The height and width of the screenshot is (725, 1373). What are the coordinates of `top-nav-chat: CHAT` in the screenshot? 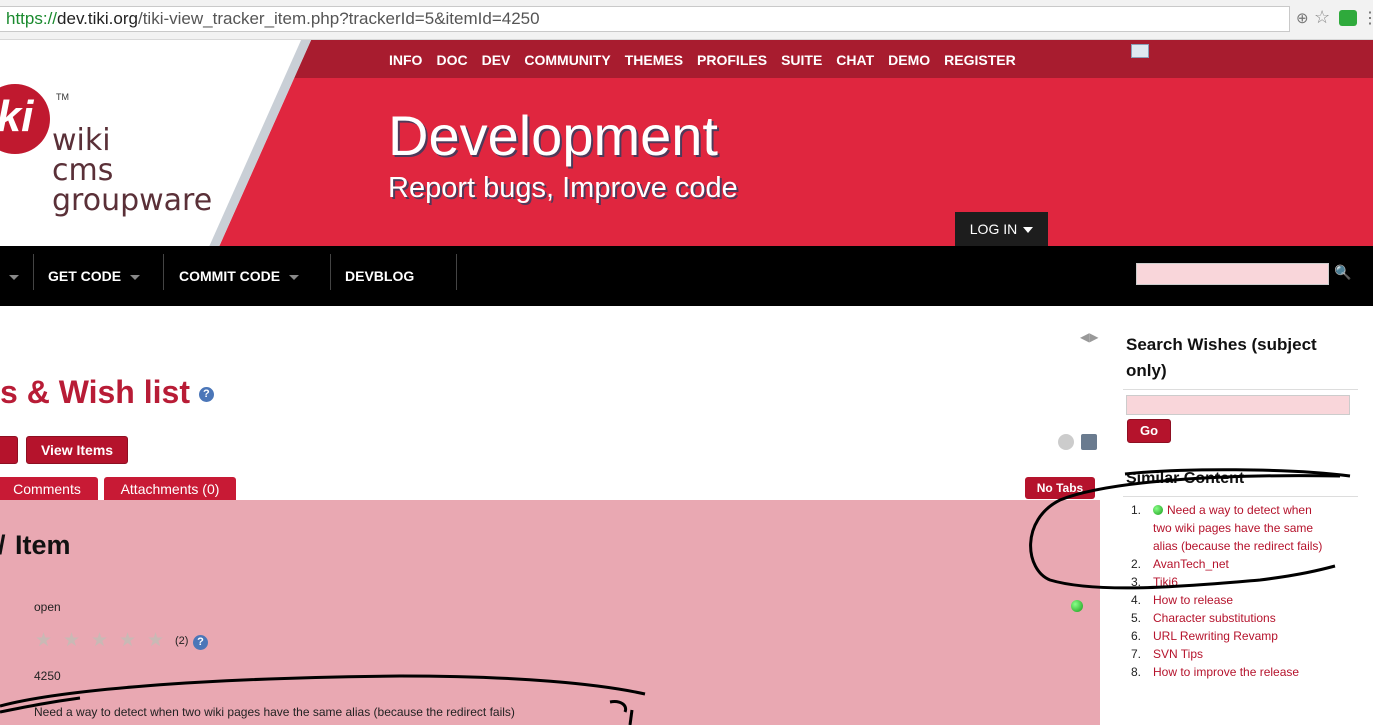 It's located at (855, 59).